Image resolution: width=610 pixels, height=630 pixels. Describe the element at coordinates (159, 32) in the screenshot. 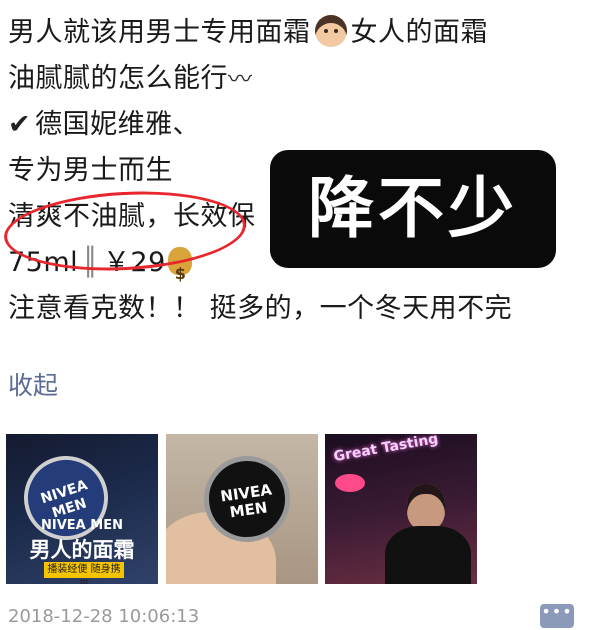

I see `post-line-1-text: 男人就该用男士专用面霜` at that location.